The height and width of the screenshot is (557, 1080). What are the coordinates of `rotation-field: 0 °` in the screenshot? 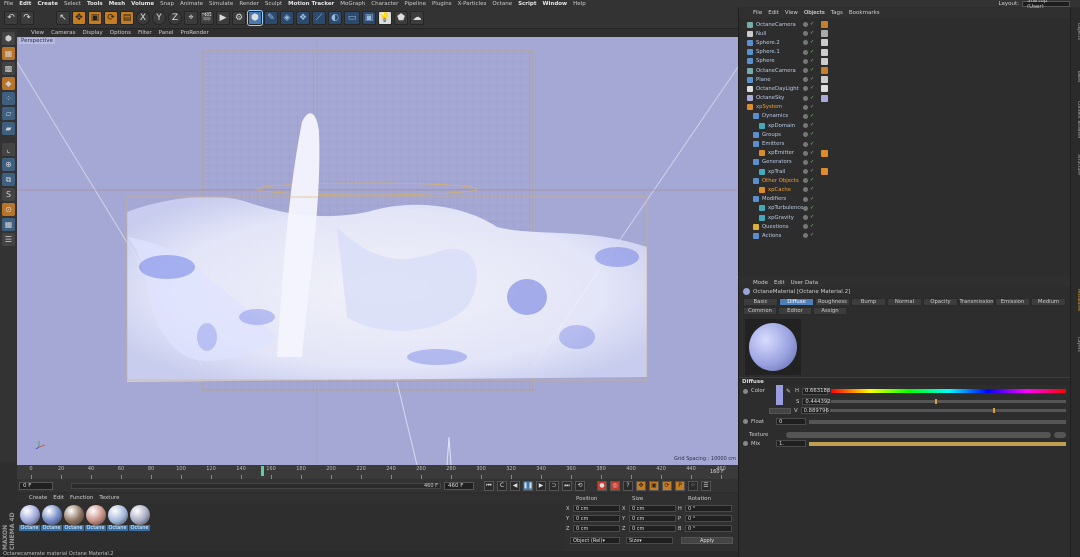 It's located at (708, 528).